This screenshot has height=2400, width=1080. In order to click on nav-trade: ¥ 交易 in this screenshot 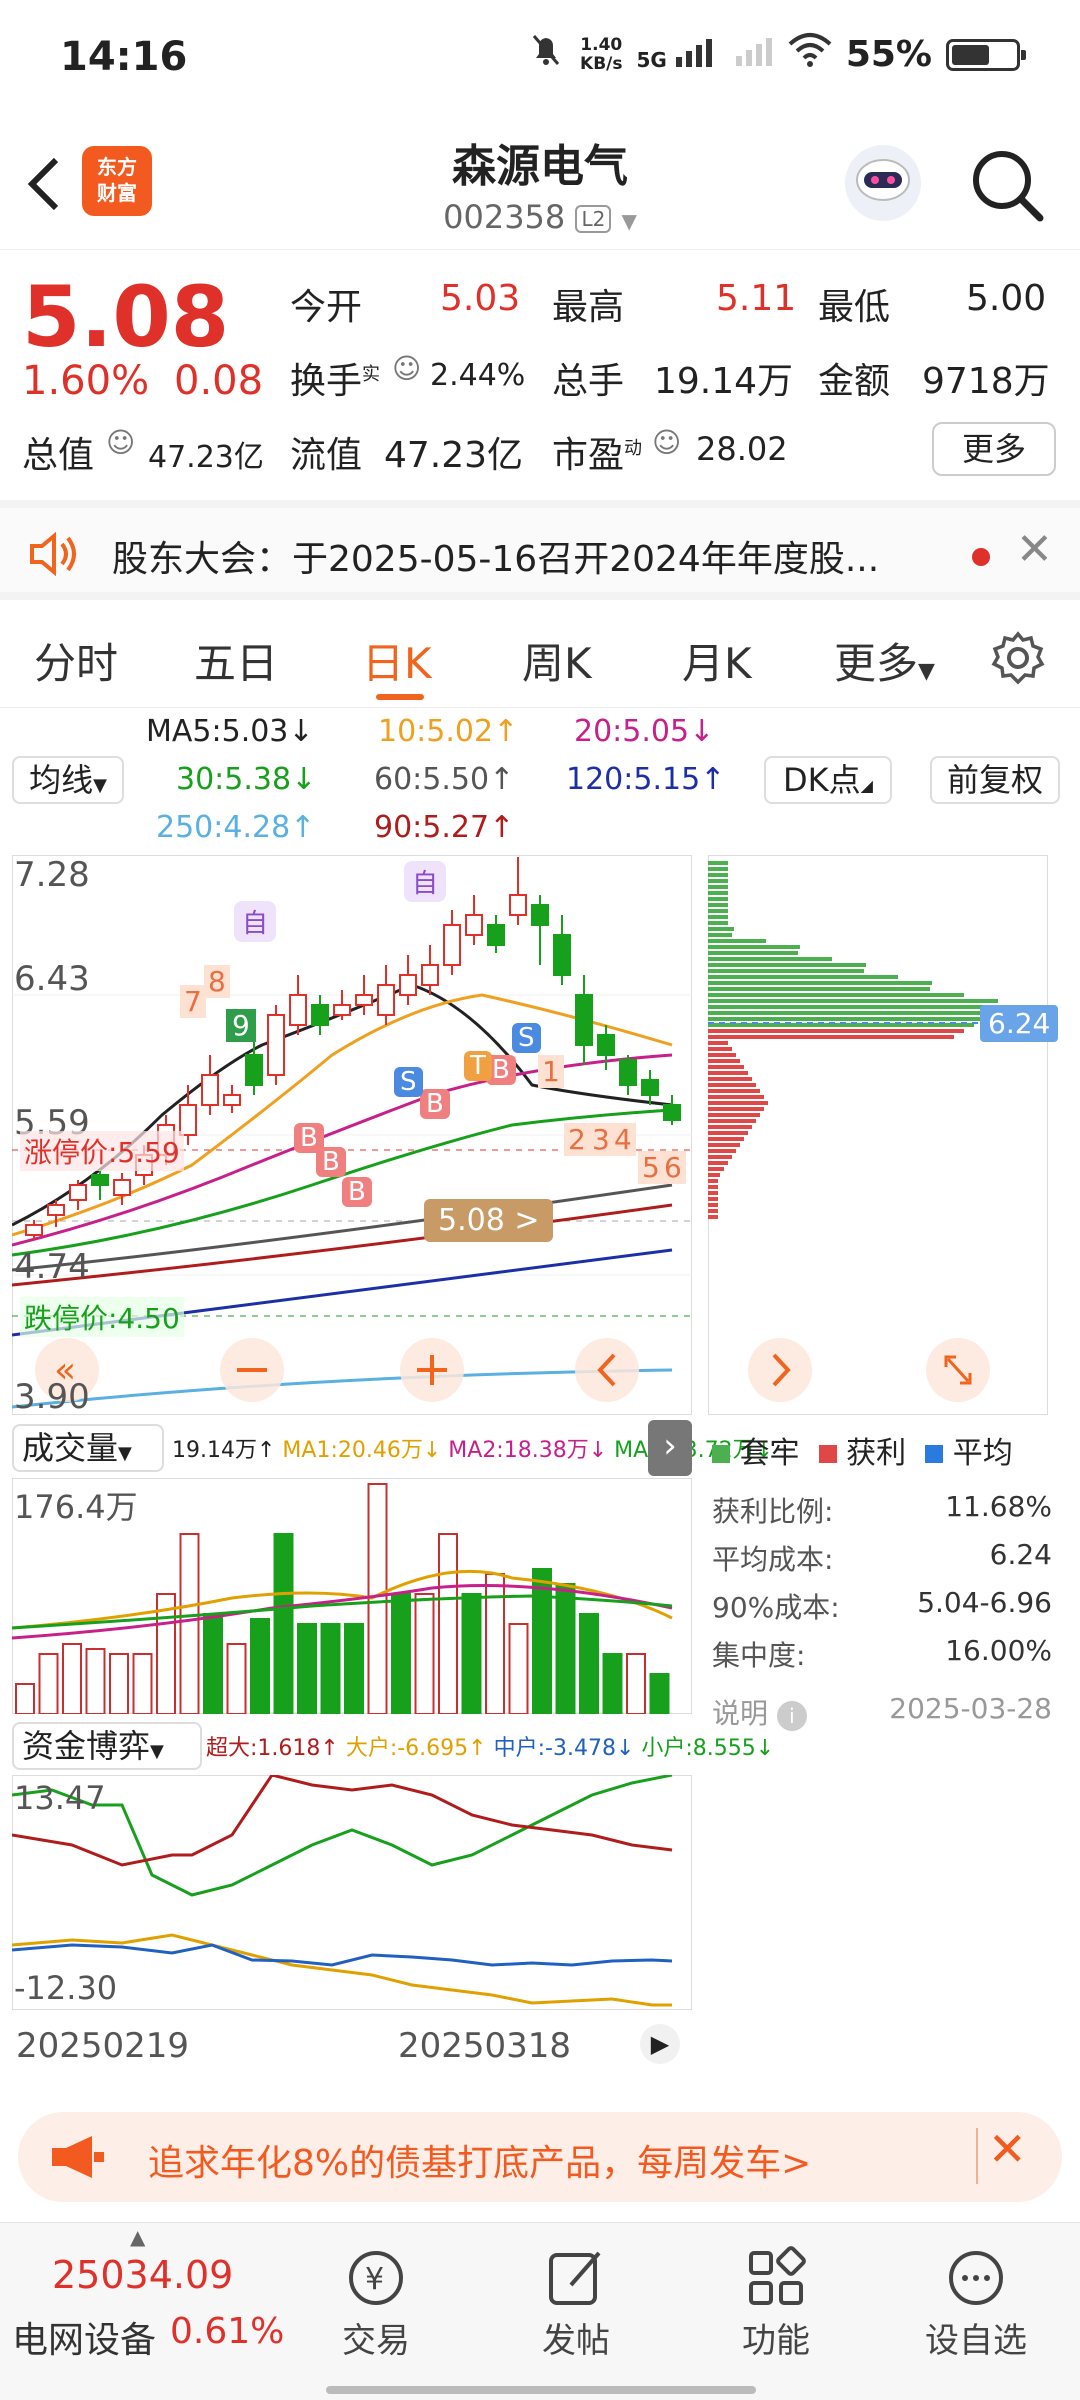, I will do `click(376, 2302)`.